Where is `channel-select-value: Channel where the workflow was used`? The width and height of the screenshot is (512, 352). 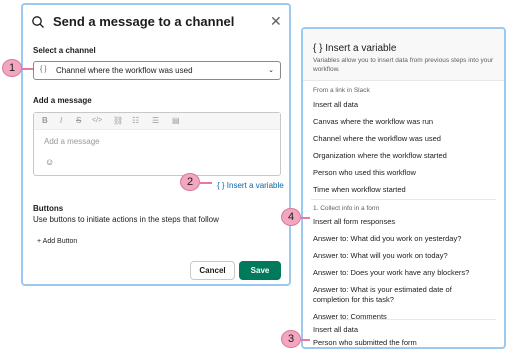
channel-select-value: Channel where the workflow was used is located at coordinates (124, 70).